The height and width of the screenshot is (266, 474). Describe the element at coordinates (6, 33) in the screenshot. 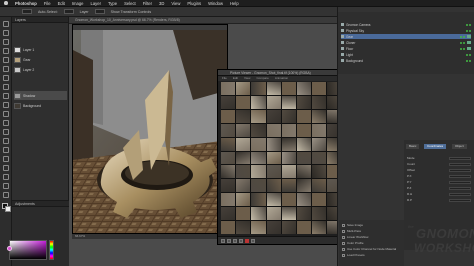

I see `marquee-tool-icon` at that location.